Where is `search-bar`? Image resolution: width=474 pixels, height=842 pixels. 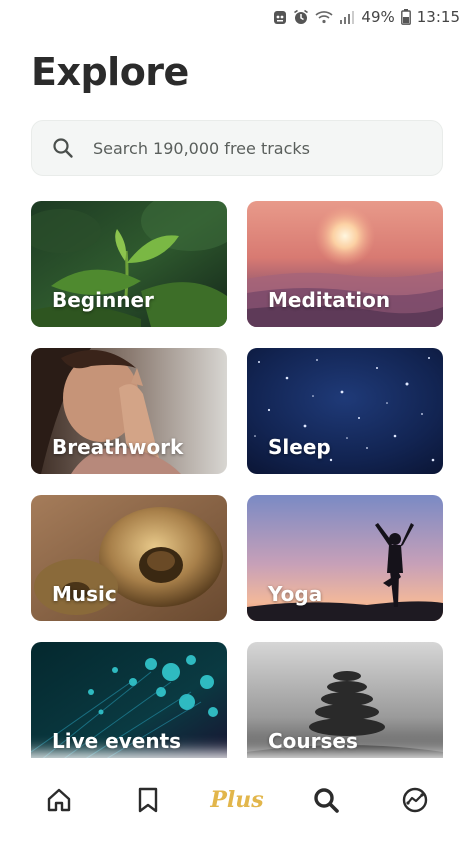 search-bar is located at coordinates (237, 148).